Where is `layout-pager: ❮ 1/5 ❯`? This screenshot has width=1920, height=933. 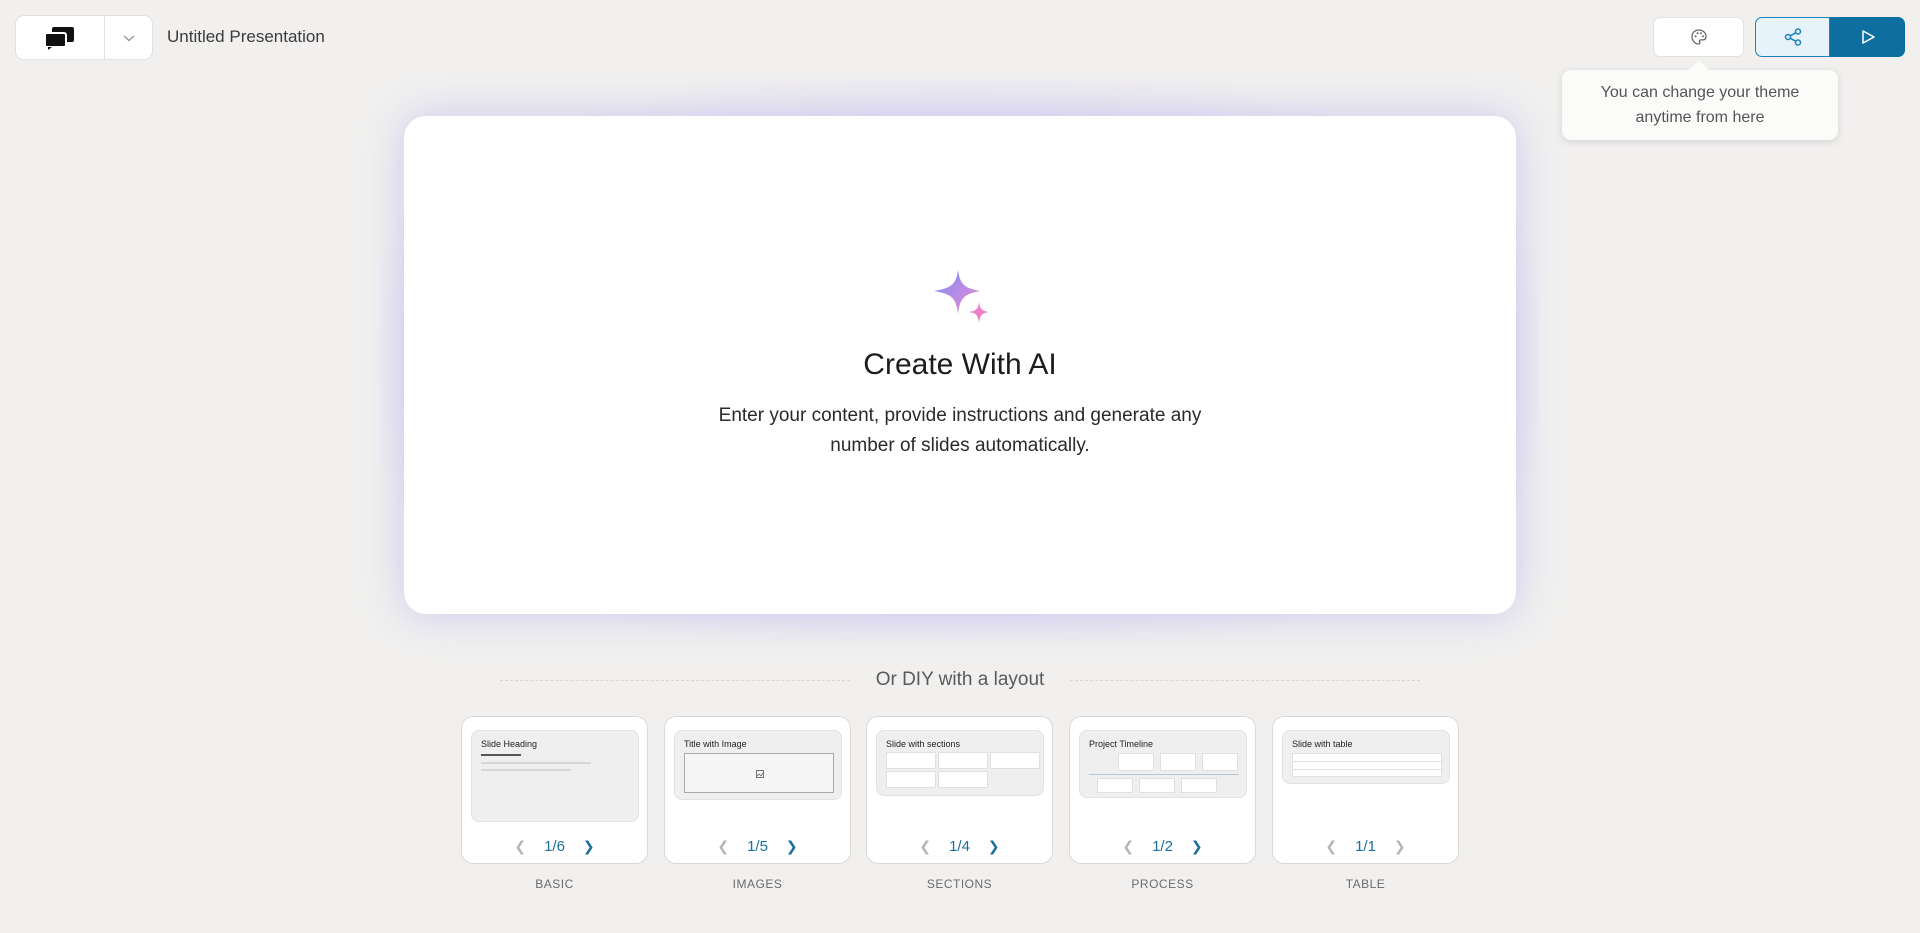 layout-pager: ❮ 1/5 ❯ is located at coordinates (757, 846).